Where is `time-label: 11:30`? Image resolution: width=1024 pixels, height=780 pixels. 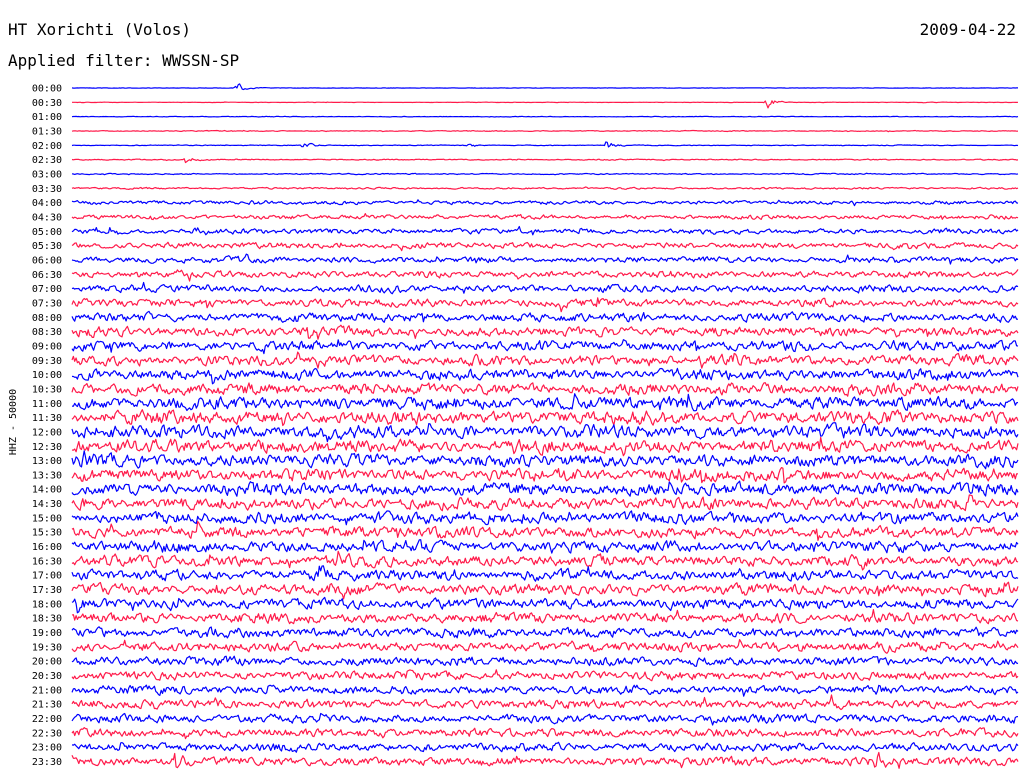 time-label: 11:30 is located at coordinates (47, 418).